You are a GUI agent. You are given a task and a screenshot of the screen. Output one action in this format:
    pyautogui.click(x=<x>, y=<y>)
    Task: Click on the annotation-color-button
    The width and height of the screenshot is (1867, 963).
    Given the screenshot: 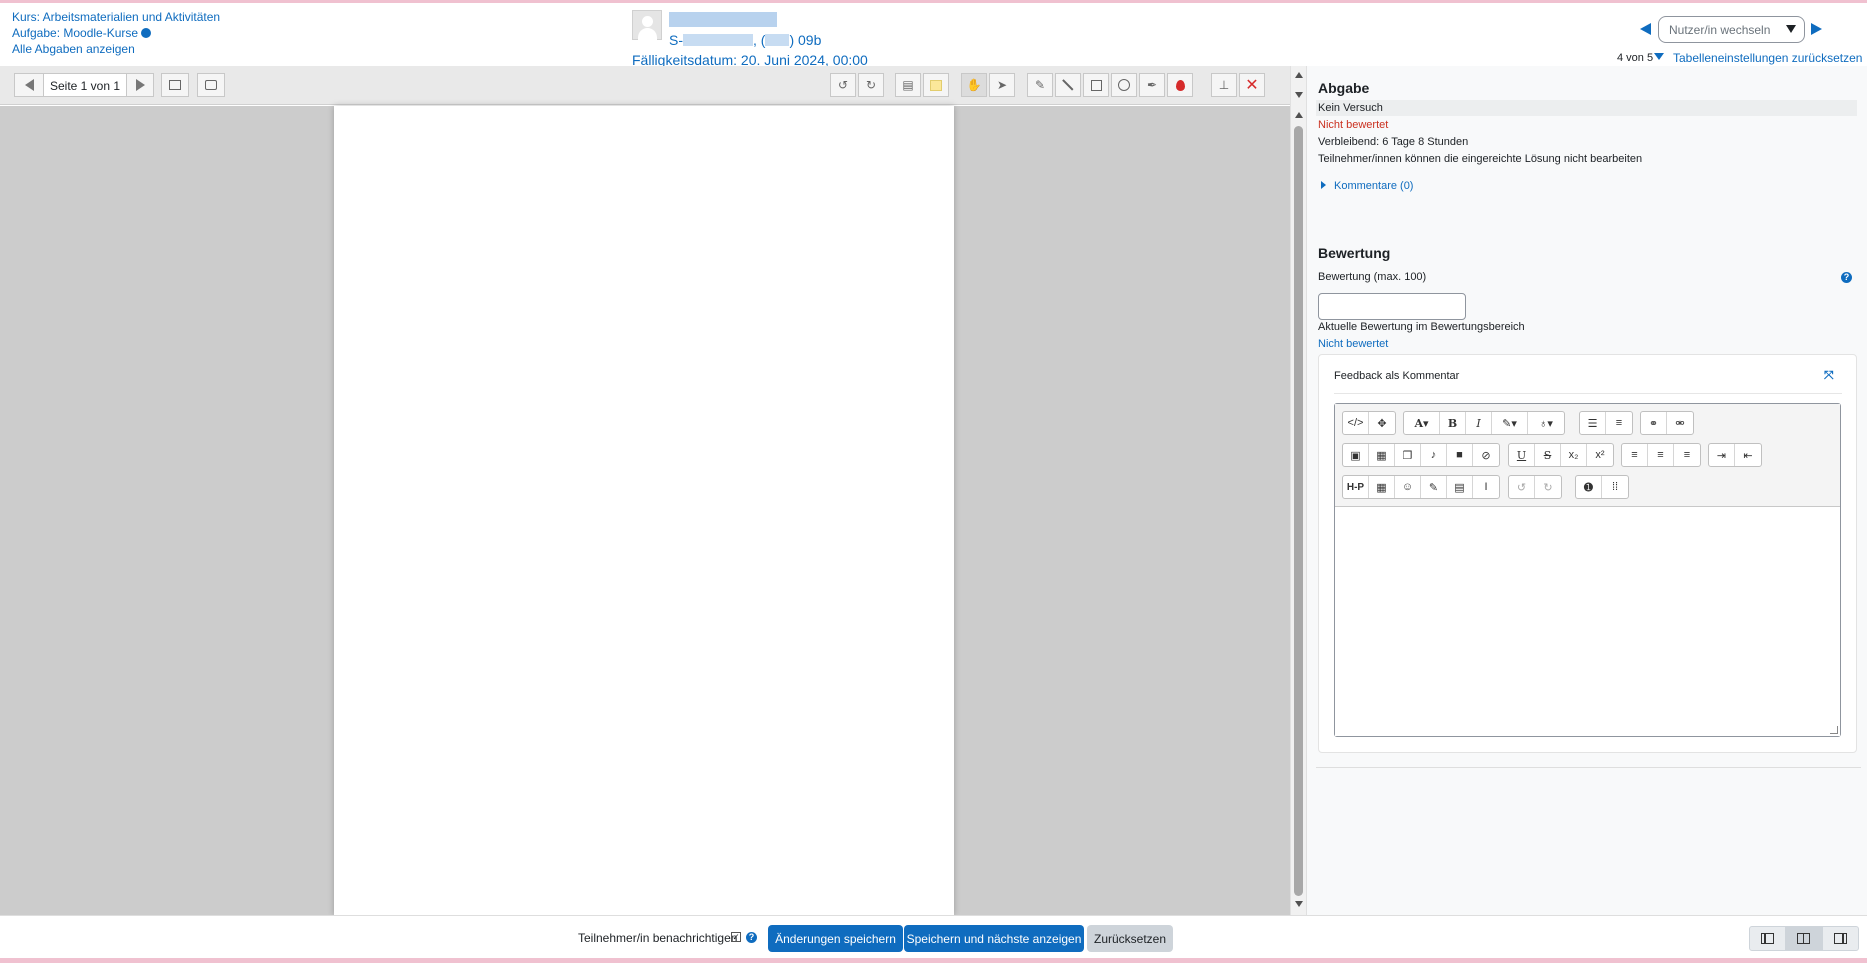 What is the action you would take?
    pyautogui.click(x=1180, y=85)
    